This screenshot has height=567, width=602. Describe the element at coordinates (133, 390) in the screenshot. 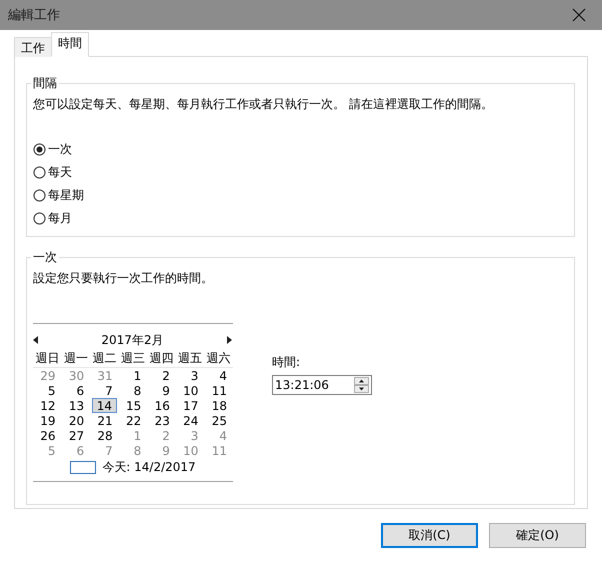

I see `calendar-day: 8` at that location.